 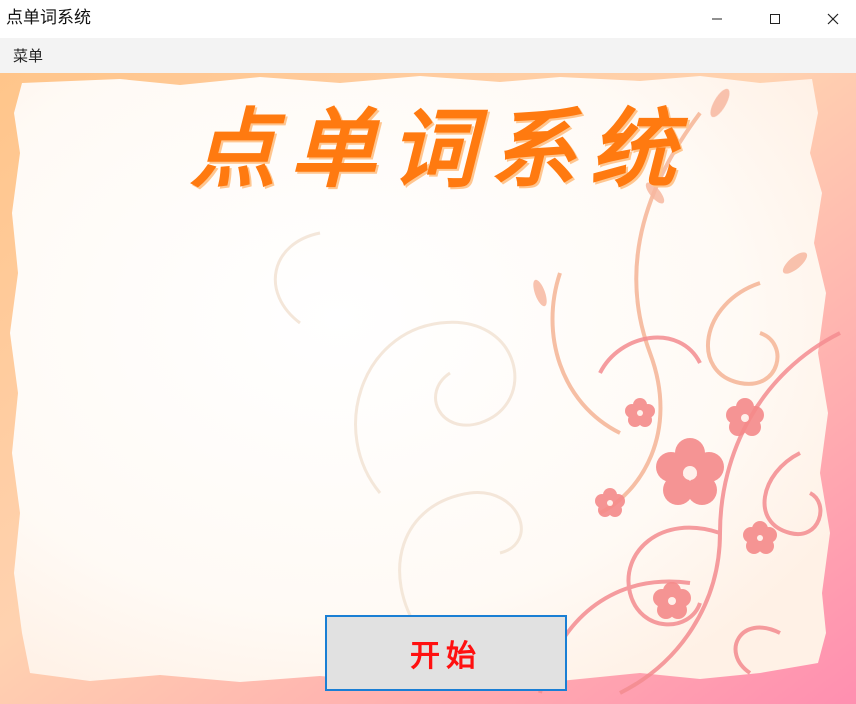 I want to click on minimize-button, so click(x=717, y=19).